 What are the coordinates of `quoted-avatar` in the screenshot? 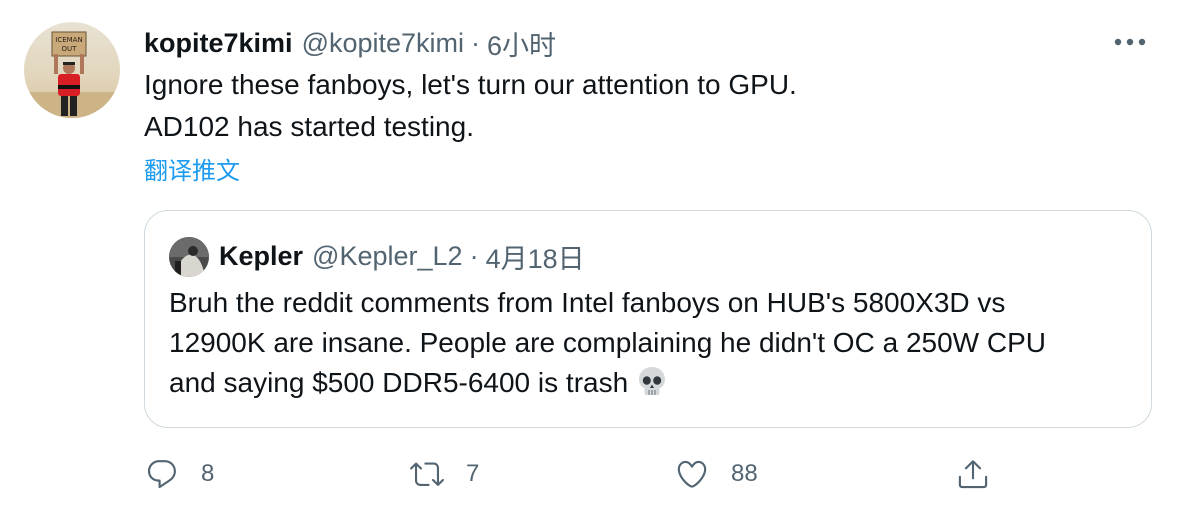 It's located at (189, 257).